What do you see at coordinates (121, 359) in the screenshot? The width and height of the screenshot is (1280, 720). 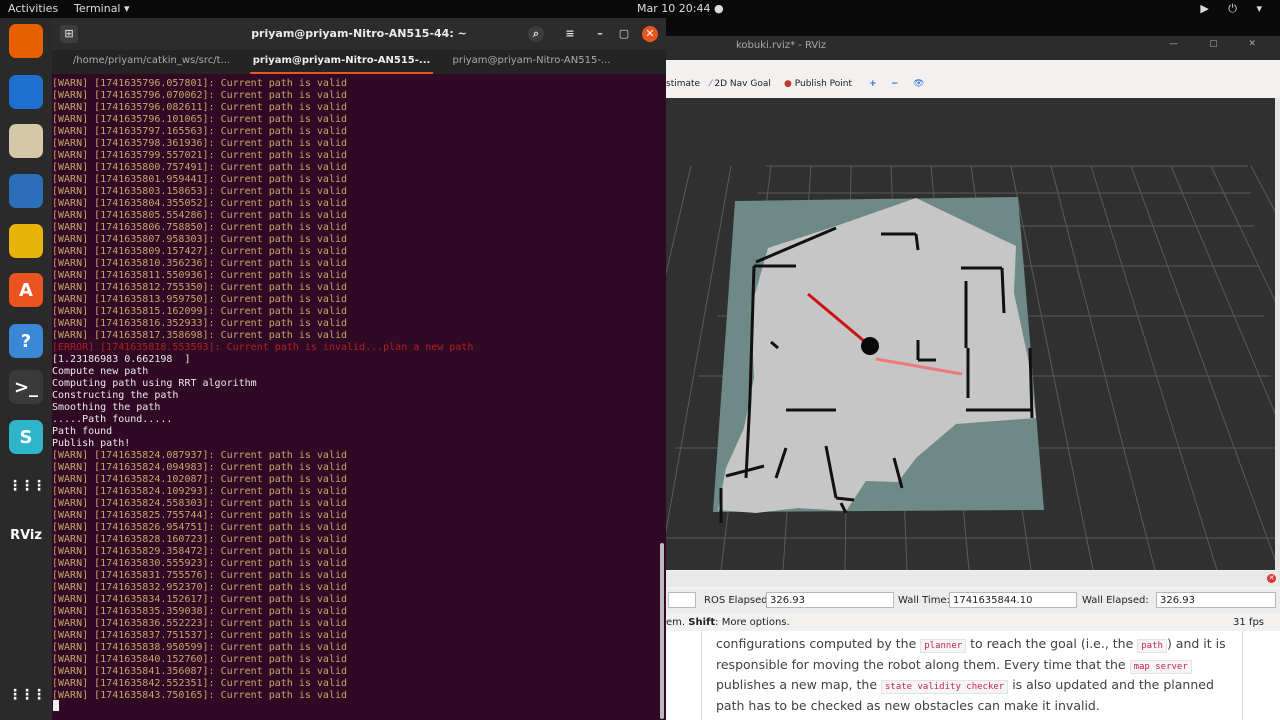 I see `terminal-line: [1.23186983 0.662198 ]` at bounding box center [121, 359].